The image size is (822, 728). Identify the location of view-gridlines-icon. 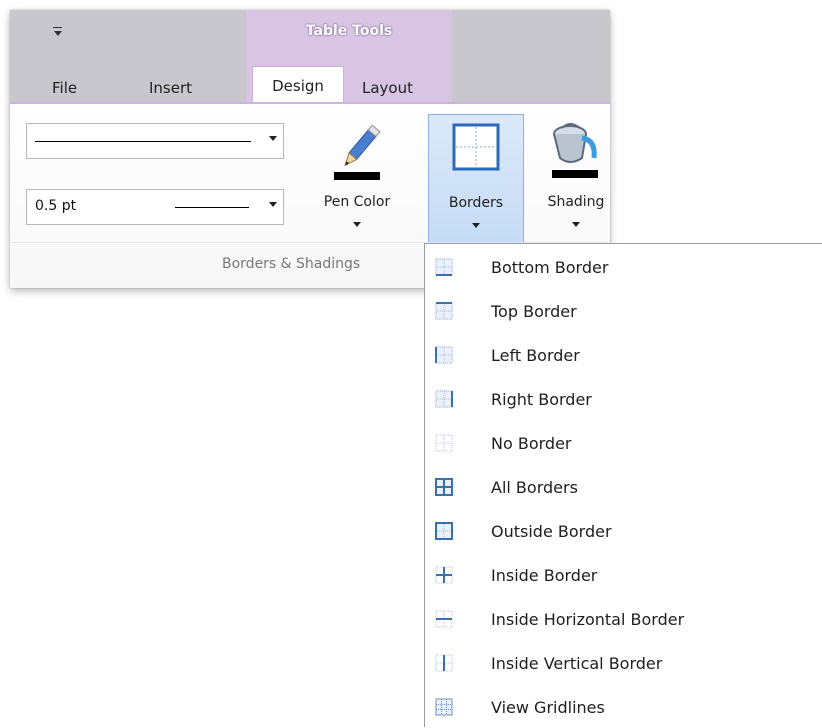
(444, 707).